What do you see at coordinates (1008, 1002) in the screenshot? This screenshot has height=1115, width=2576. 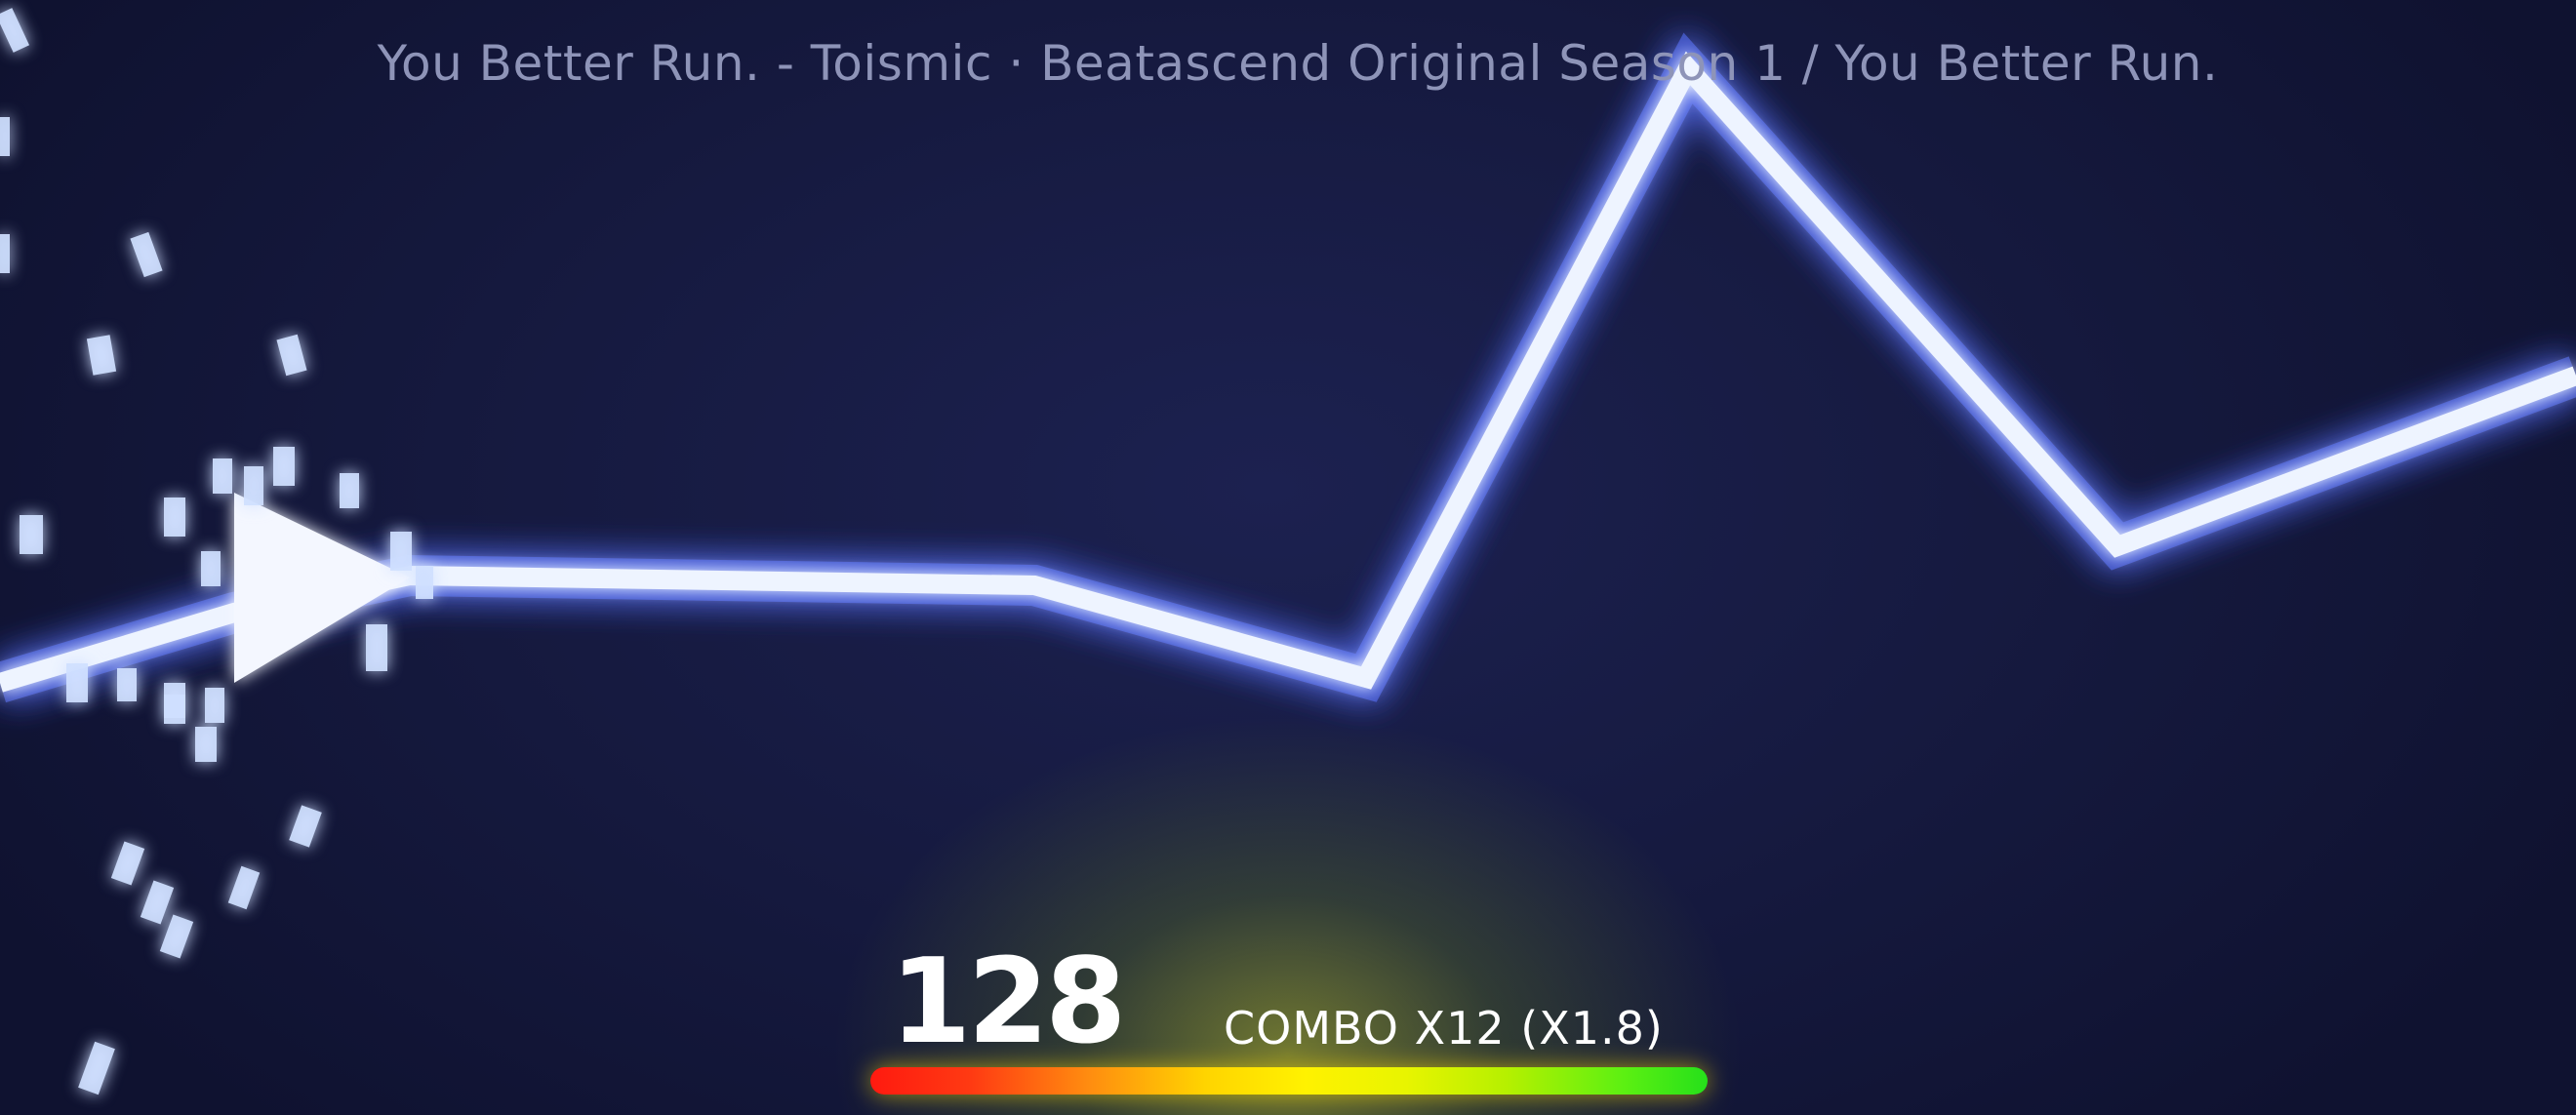 I see `score-counter: 128` at bounding box center [1008, 1002].